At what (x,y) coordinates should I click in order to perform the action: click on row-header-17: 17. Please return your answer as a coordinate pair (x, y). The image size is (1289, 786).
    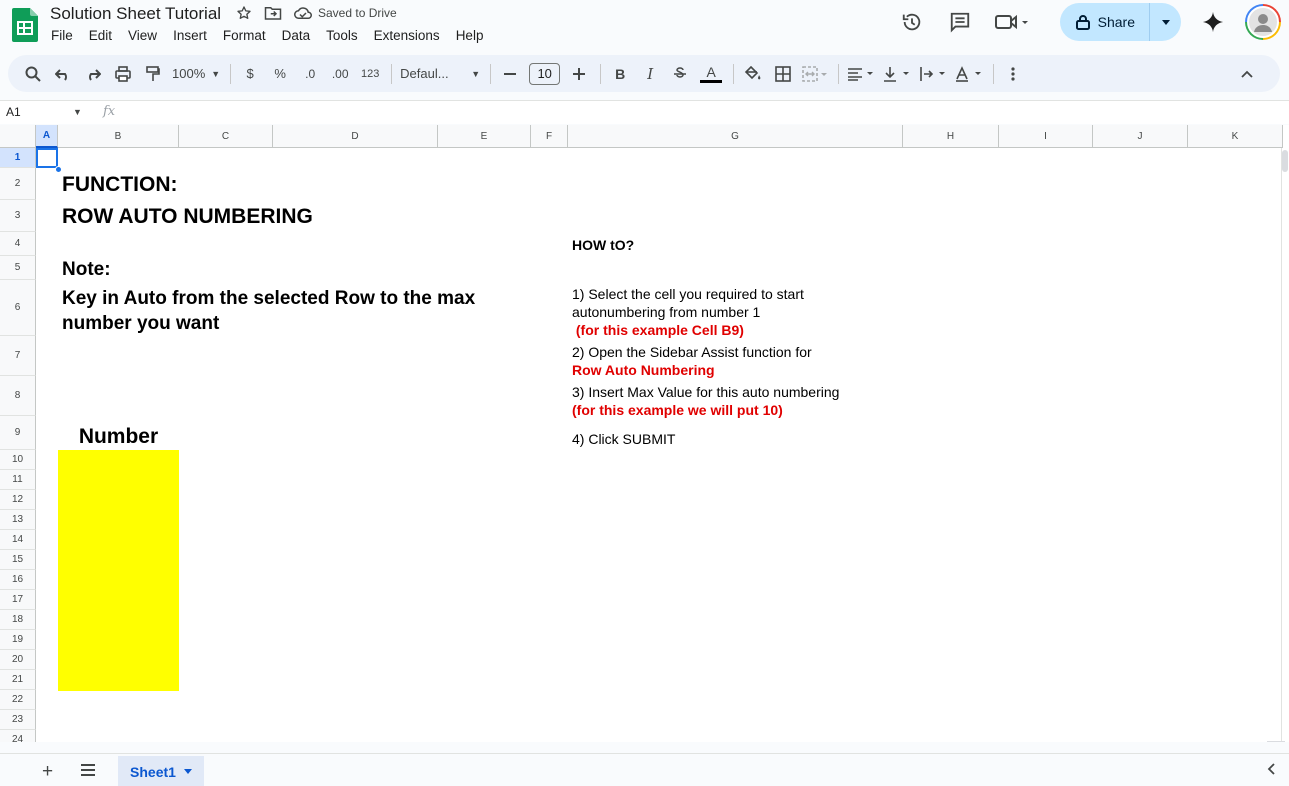
    Looking at the image, I should click on (18, 600).